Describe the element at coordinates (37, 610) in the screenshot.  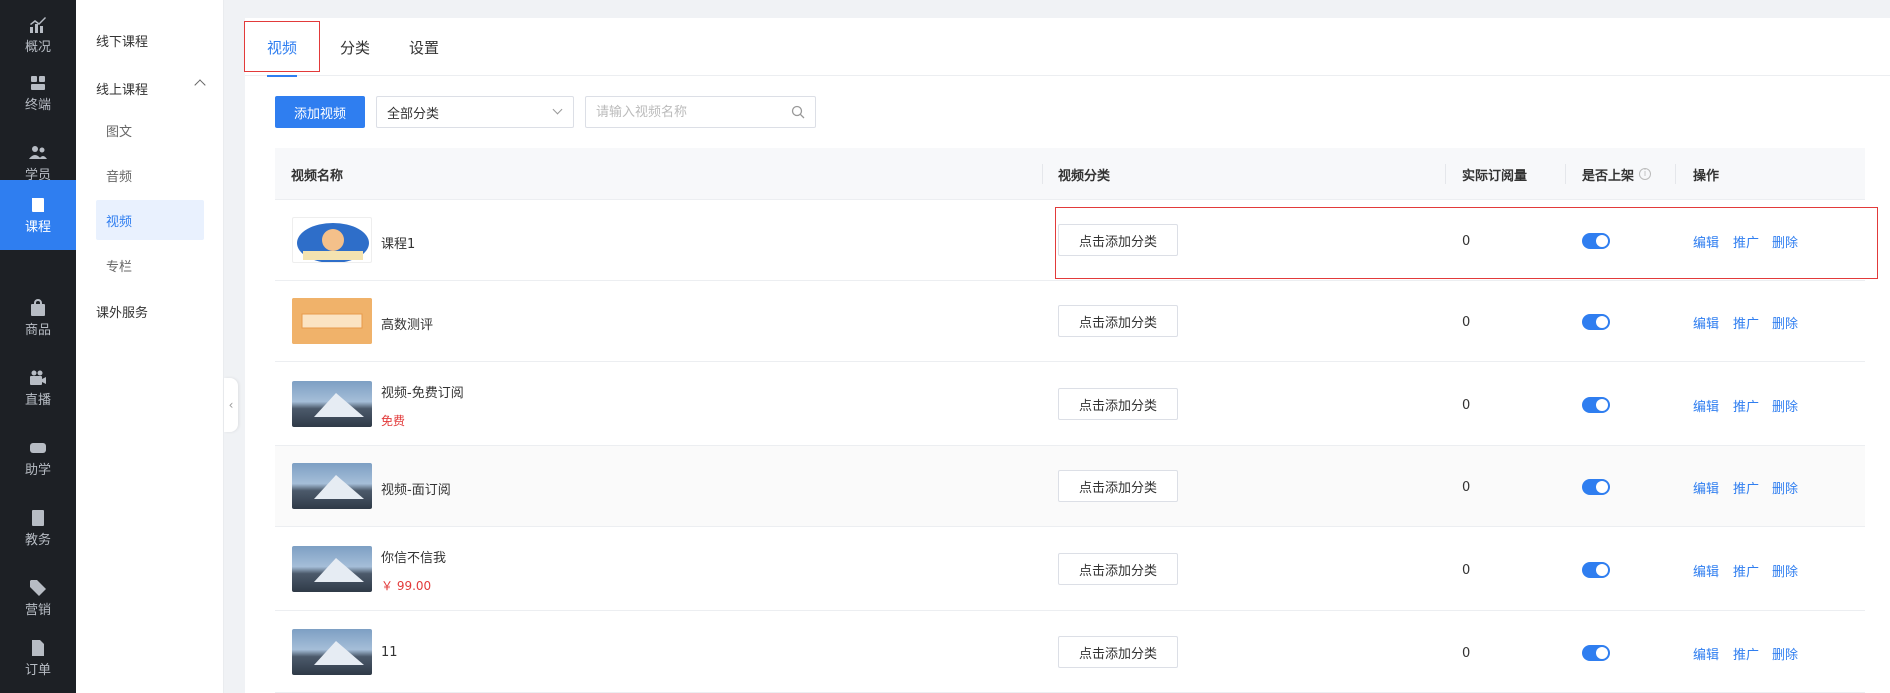
I see `rail-label: 营销` at that location.